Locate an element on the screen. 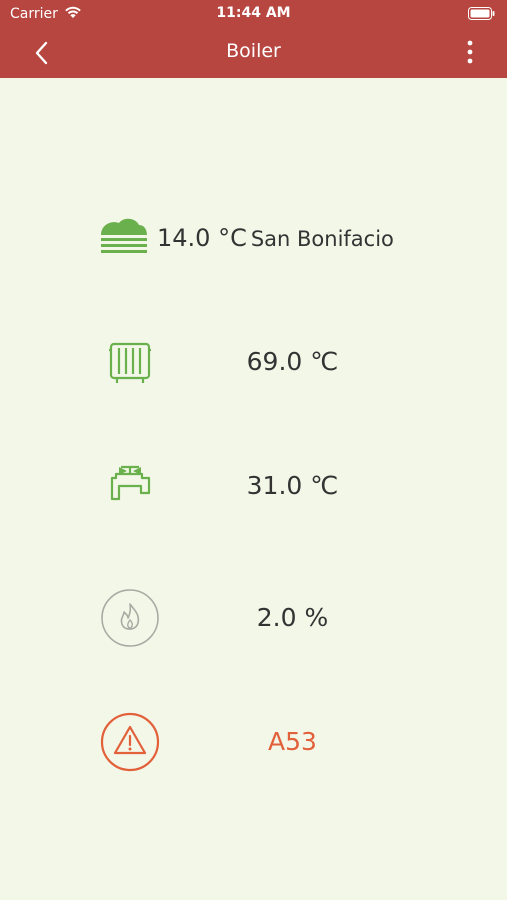 The image size is (507, 900). location-label: San Bonifacio is located at coordinates (322, 239).